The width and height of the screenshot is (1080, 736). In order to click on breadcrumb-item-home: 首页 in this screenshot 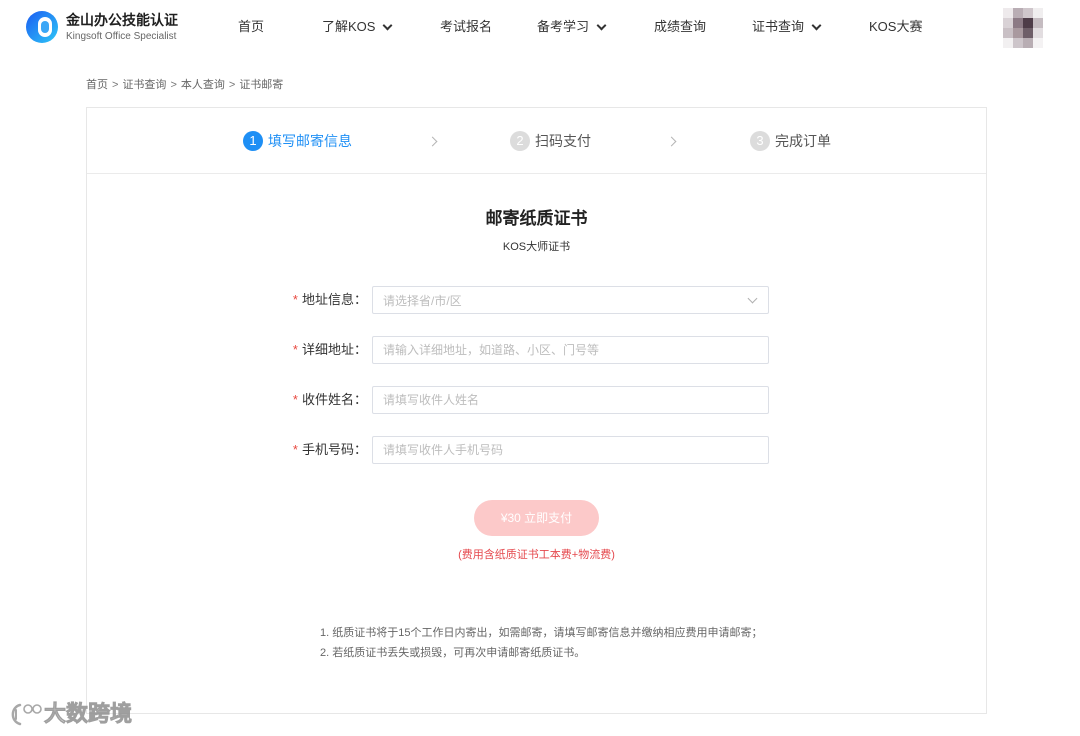, I will do `click(97, 85)`.